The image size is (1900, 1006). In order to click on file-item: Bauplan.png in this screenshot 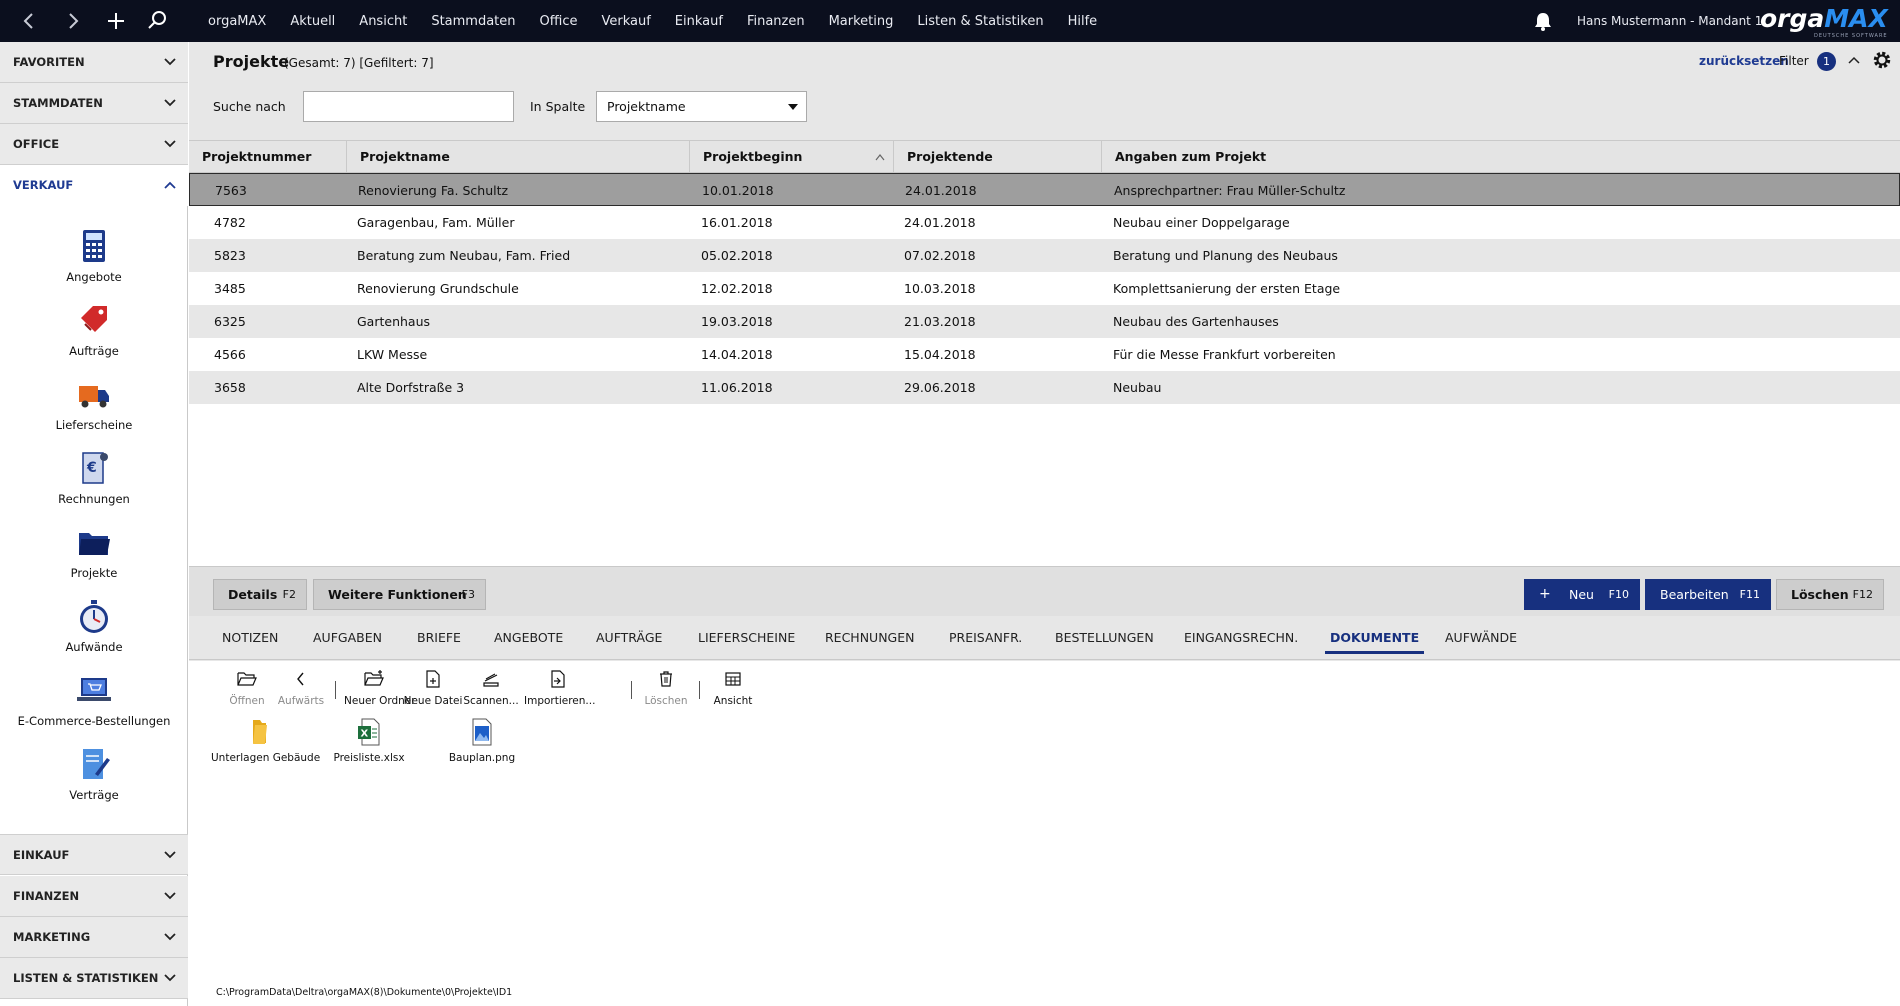, I will do `click(482, 741)`.